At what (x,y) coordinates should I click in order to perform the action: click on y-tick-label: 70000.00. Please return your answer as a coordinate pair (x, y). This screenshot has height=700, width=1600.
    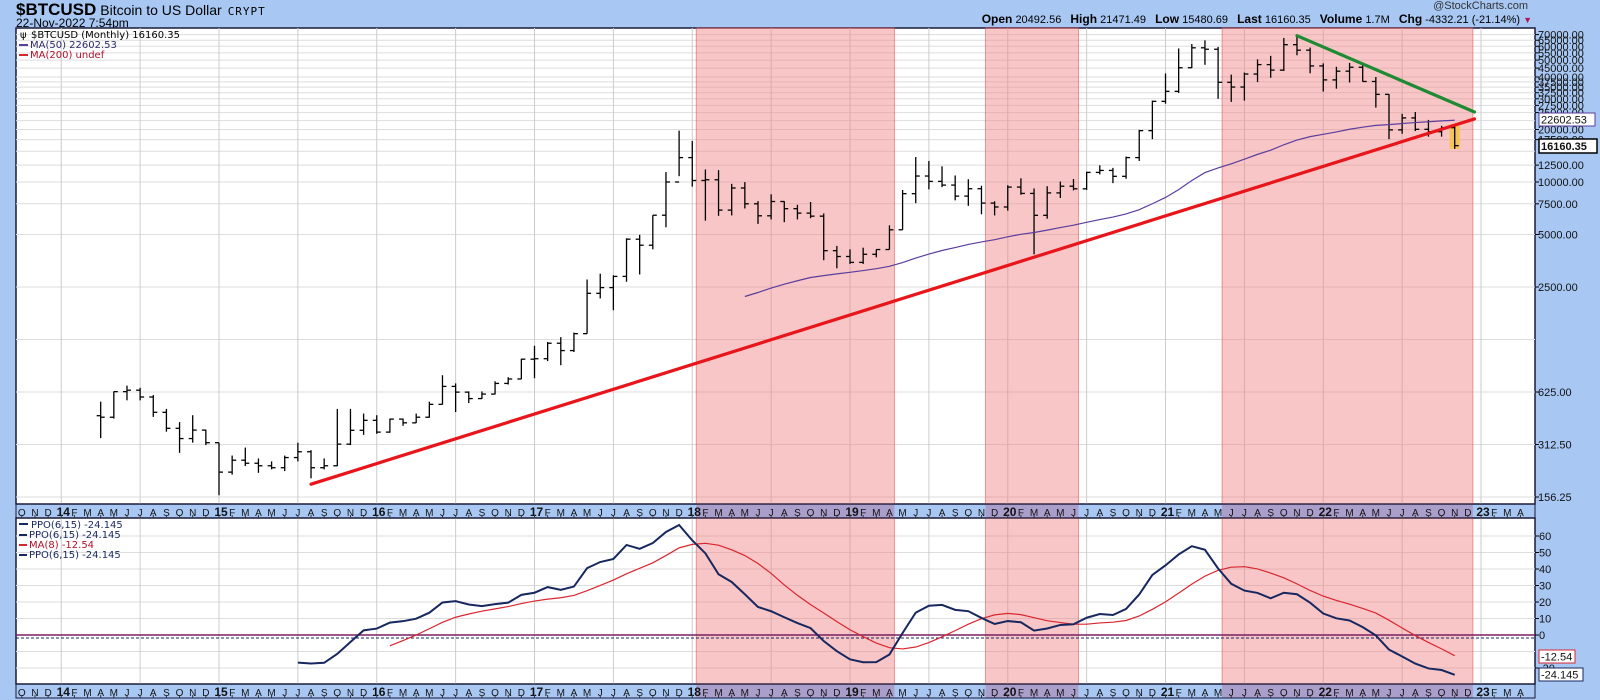
    Looking at the image, I should click on (1561, 36).